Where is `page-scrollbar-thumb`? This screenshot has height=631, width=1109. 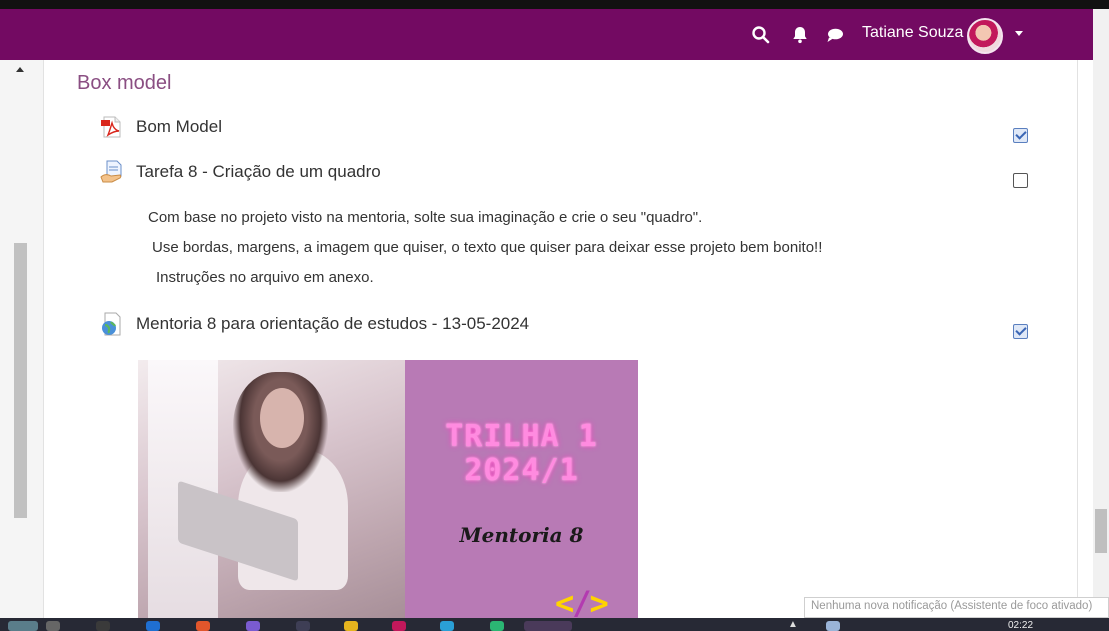
page-scrollbar-thumb is located at coordinates (1101, 531).